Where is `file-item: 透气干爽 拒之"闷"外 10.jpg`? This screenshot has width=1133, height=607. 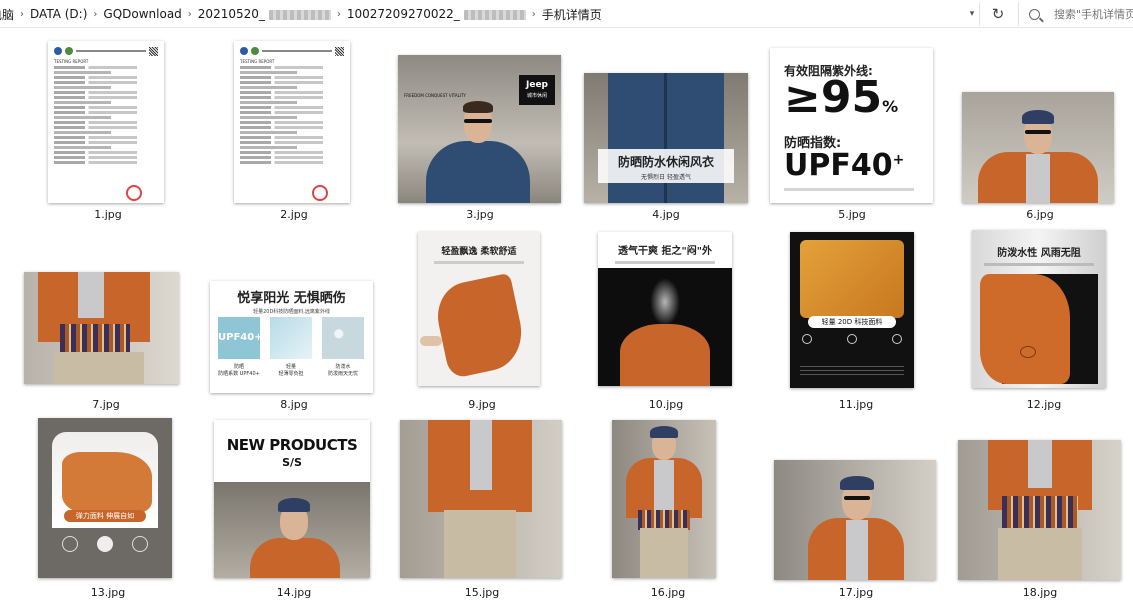
file-item: 透气干爽 拒之"闷"外 10.jpg is located at coordinates (668, 322).